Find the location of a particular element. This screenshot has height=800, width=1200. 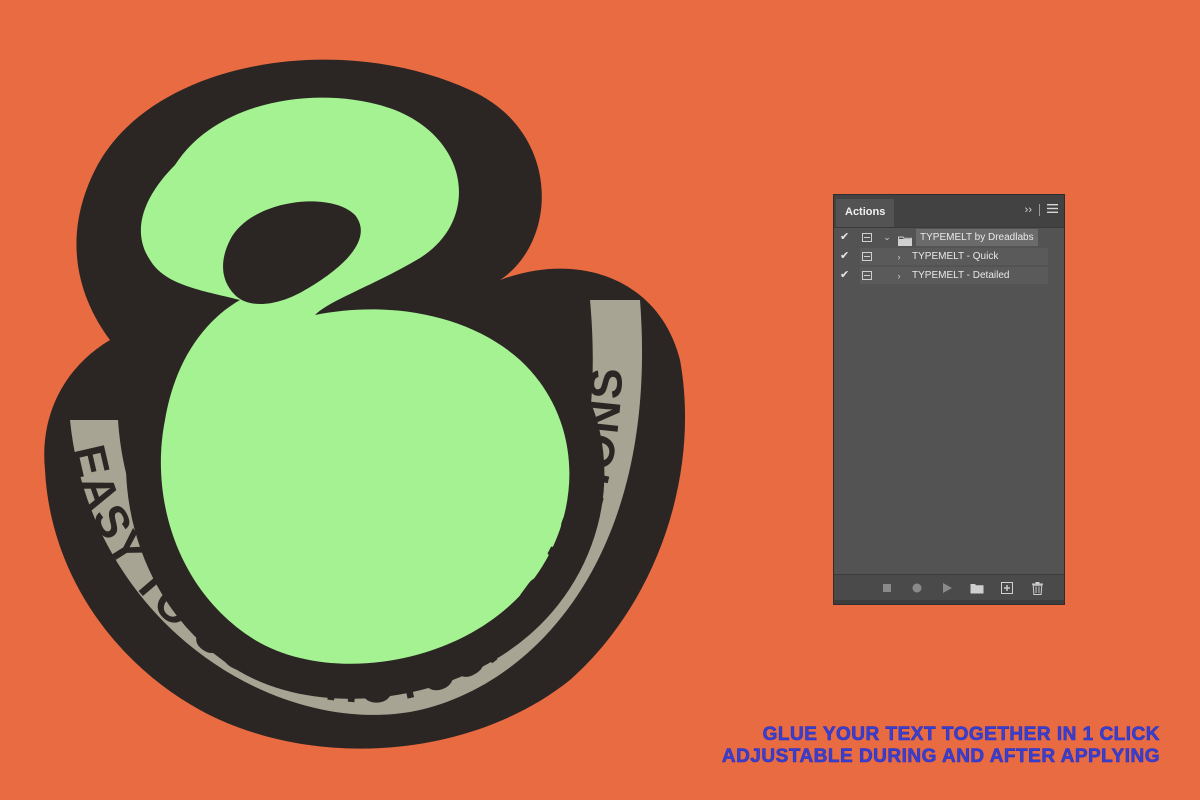

panel-header: Actions ›› is located at coordinates (949, 211).